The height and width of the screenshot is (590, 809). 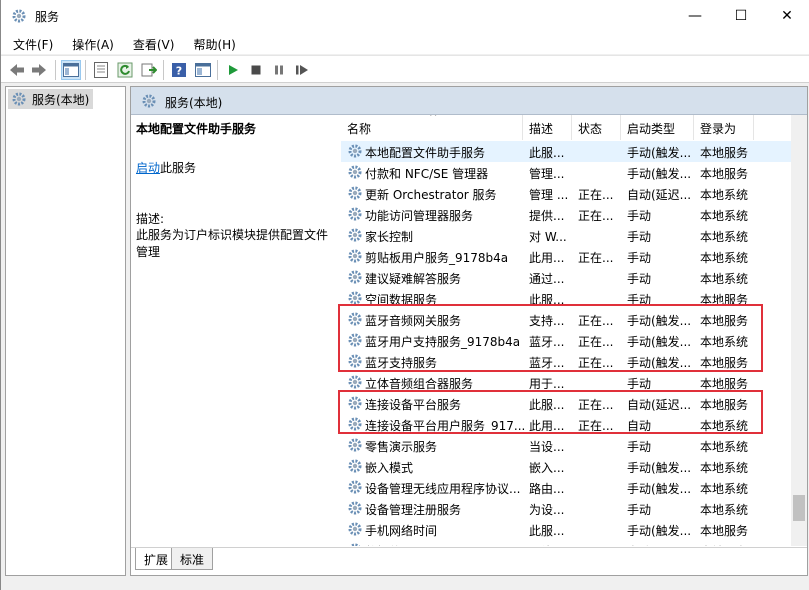 I want to click on service-row: 嵌入模式 嵌入... 手动(触发... 本地系统, so click(x=566, y=466).